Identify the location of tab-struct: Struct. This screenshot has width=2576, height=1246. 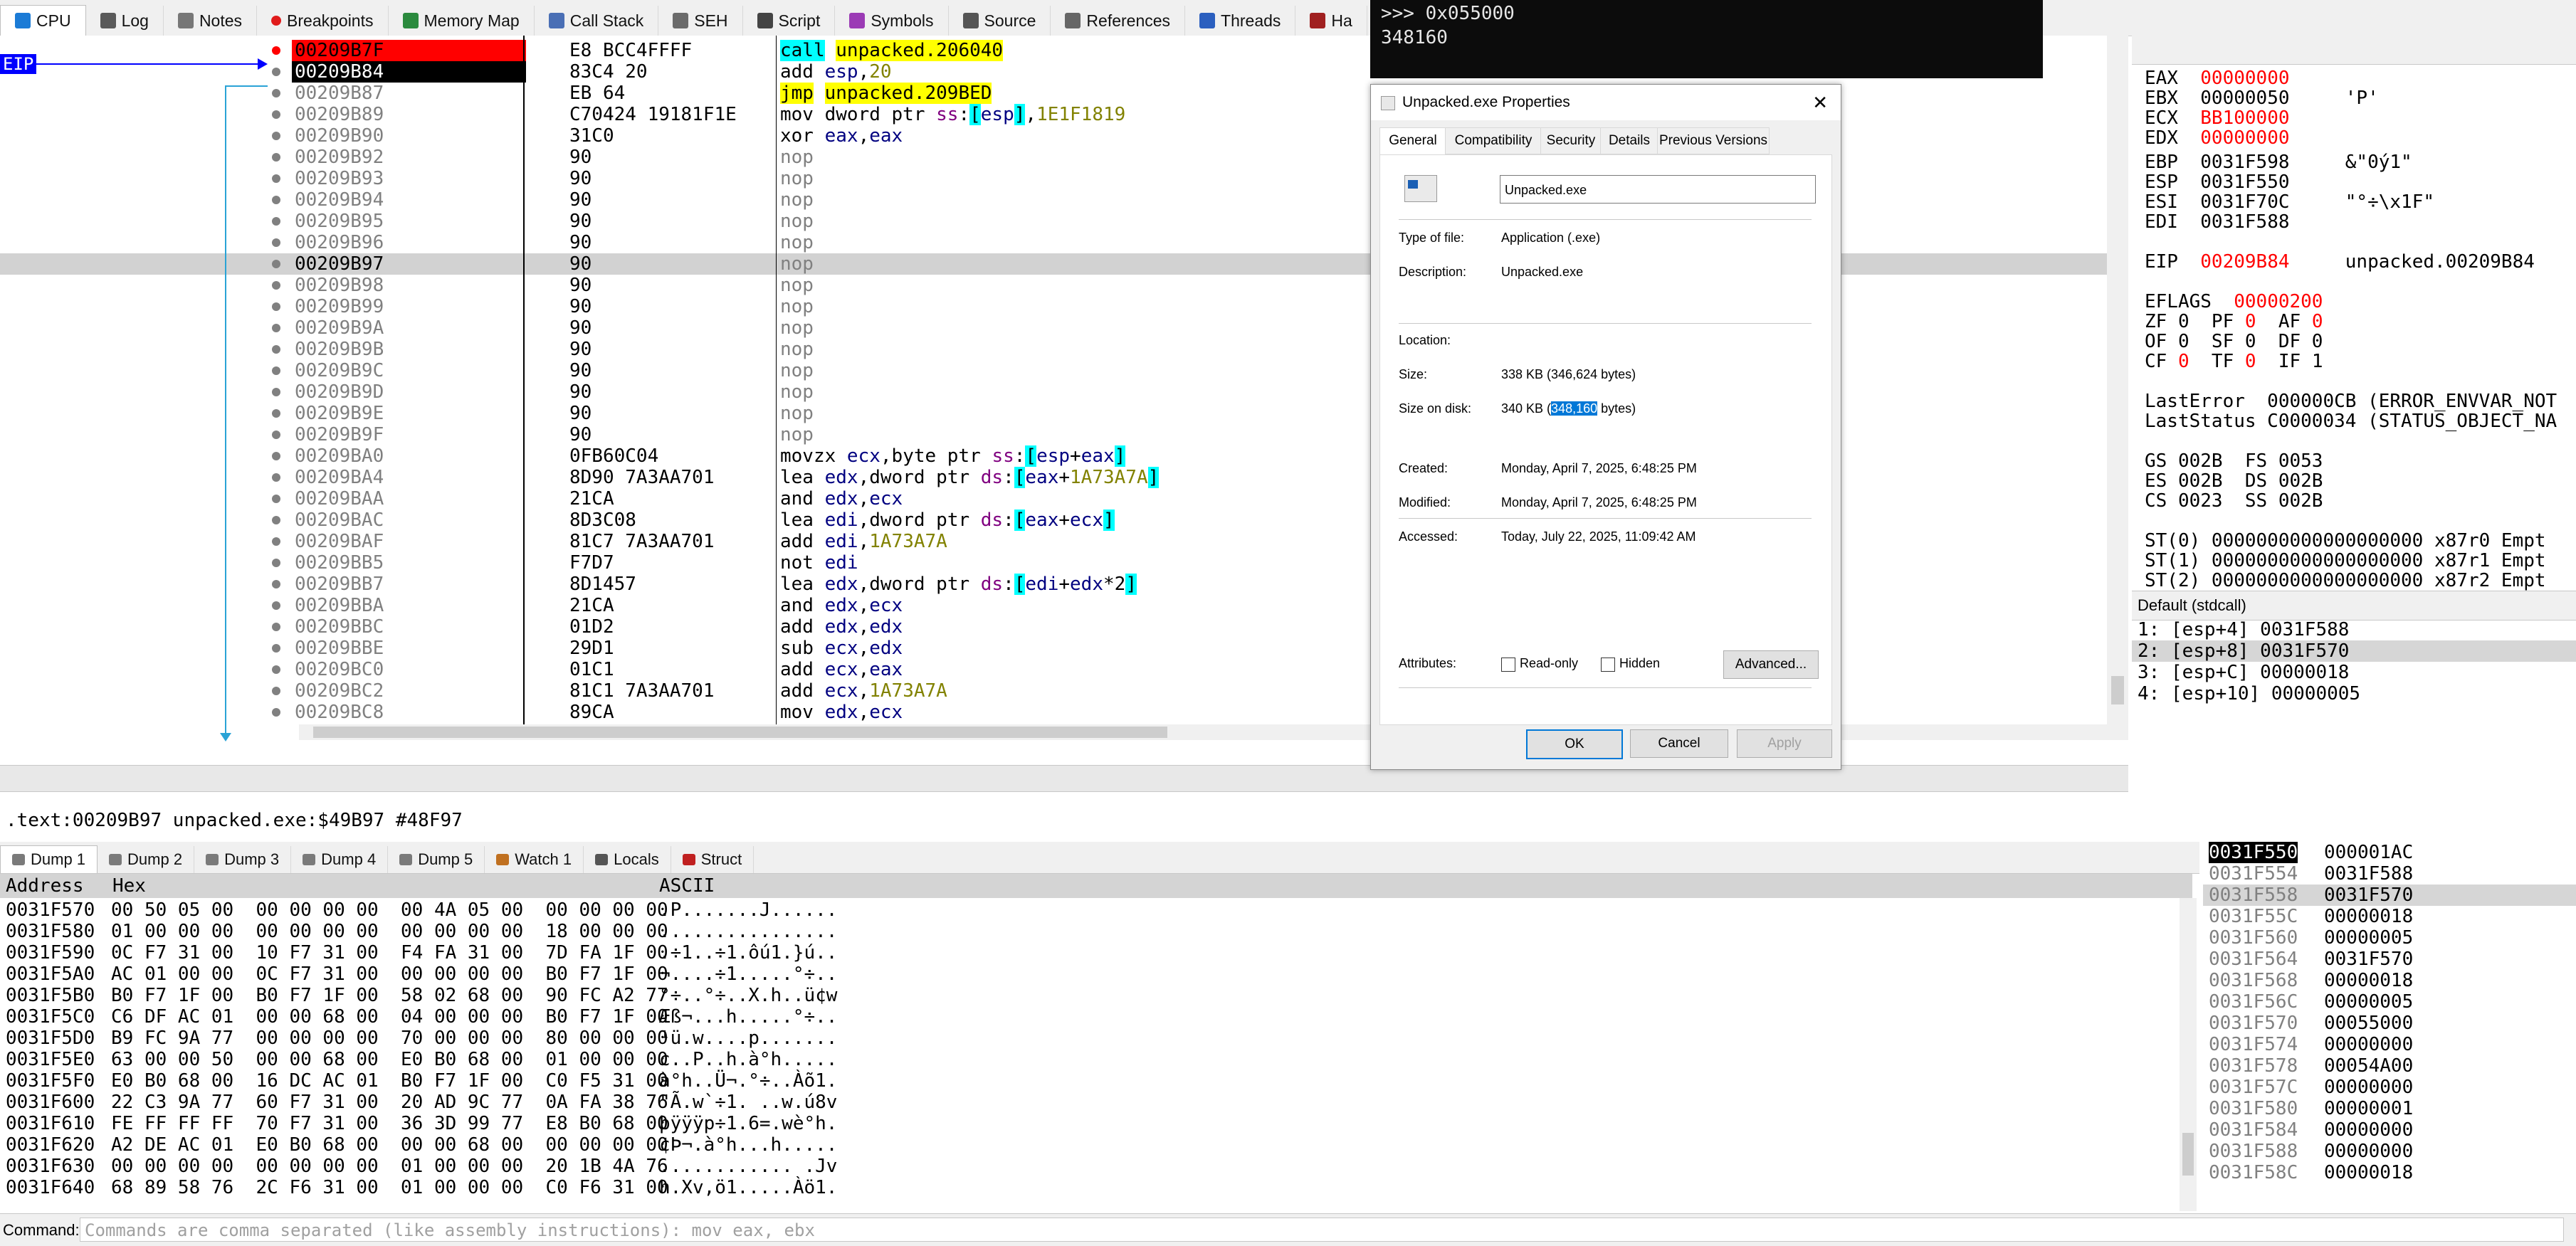
(713, 859).